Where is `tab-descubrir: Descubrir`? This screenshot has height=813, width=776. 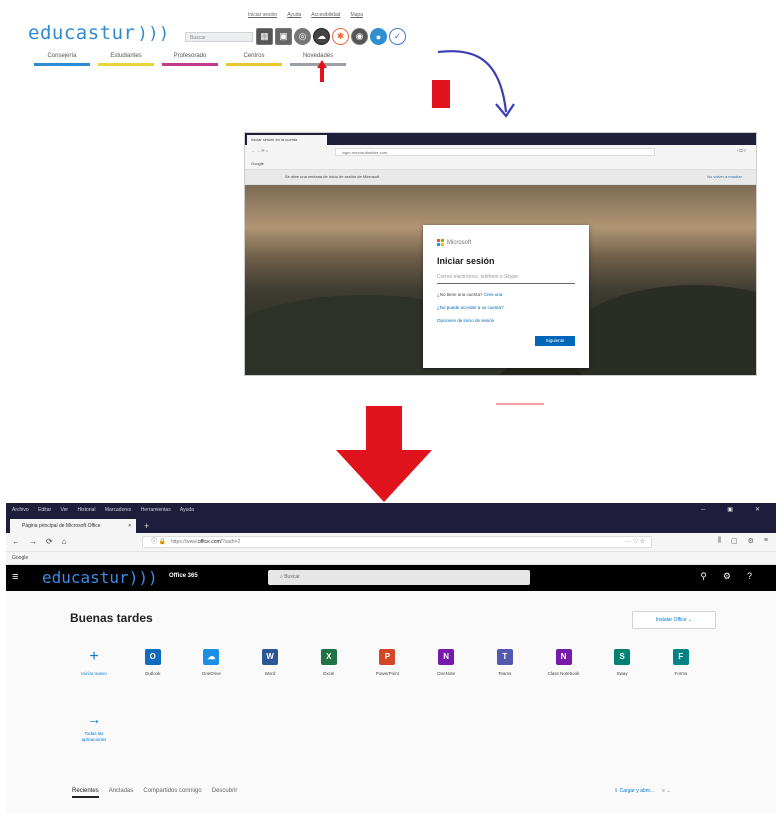
tab-descubrir: Descubrir is located at coordinates (225, 793).